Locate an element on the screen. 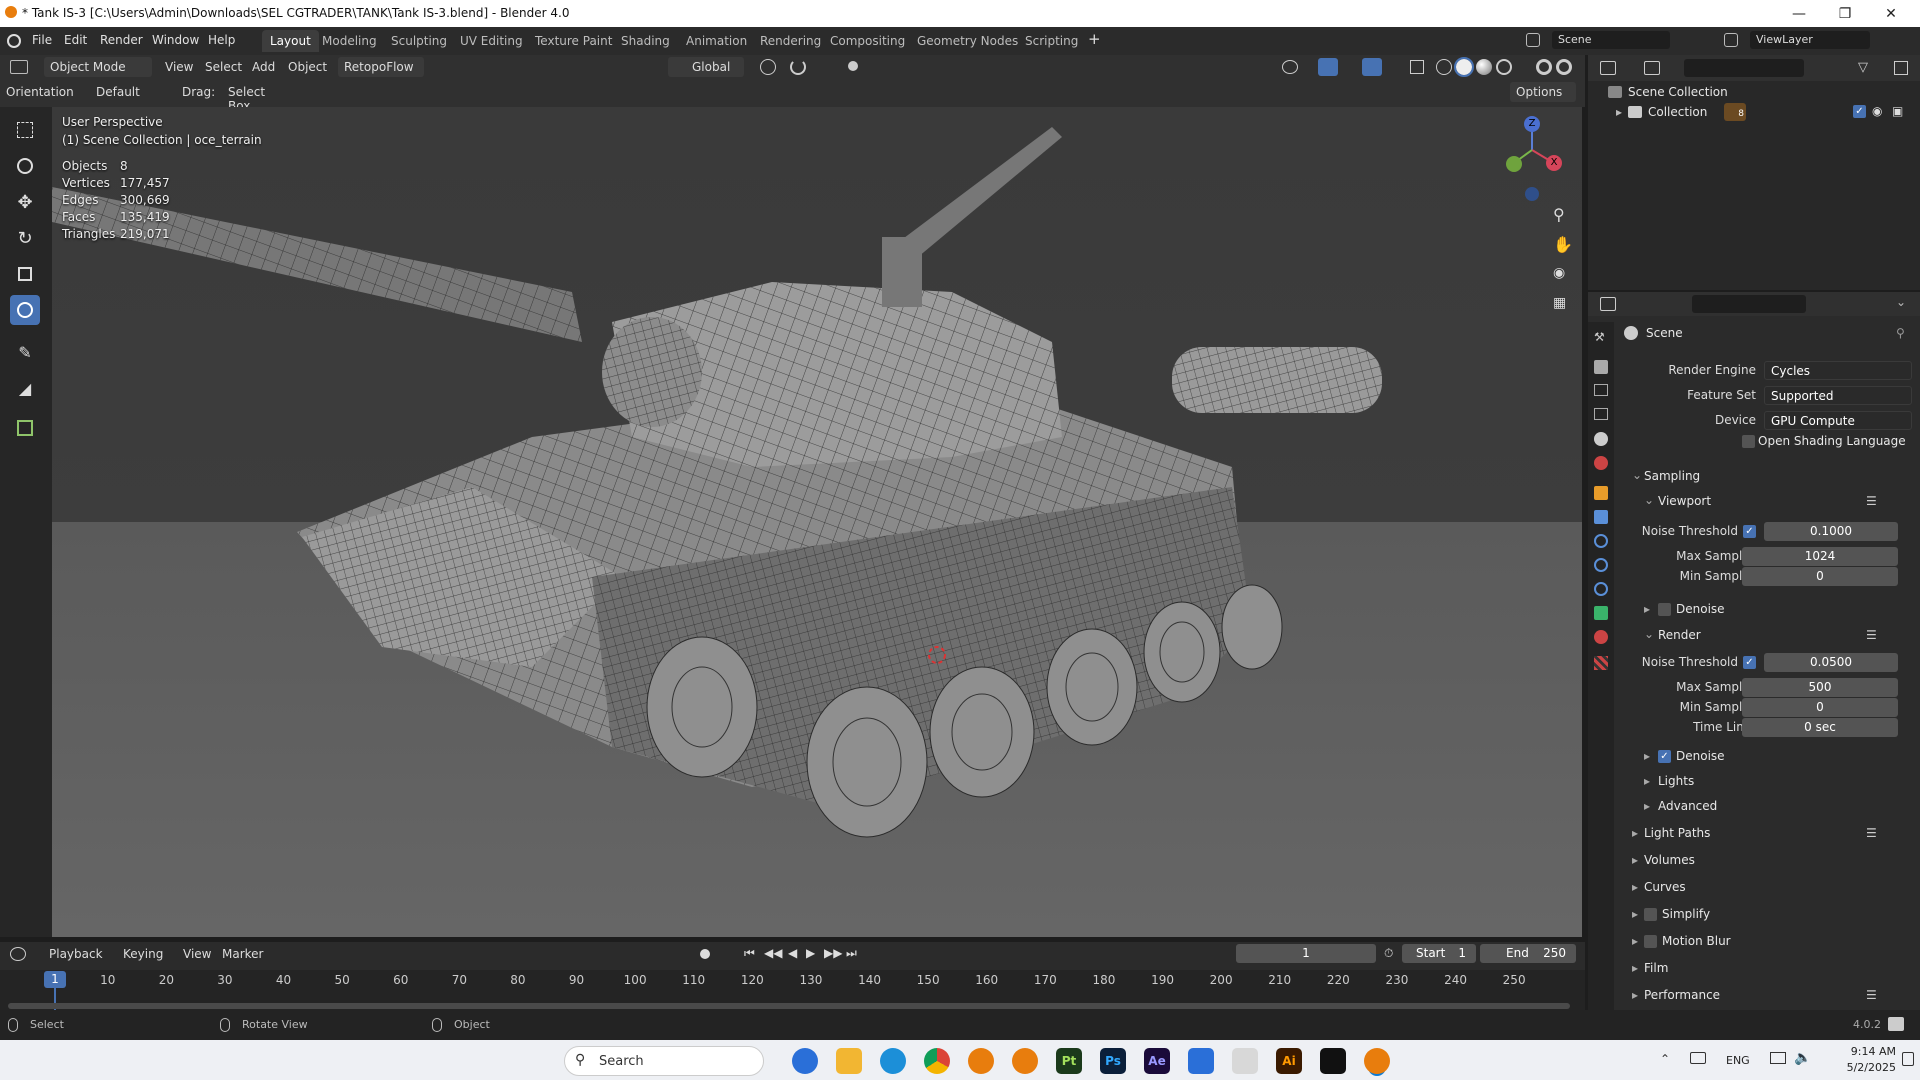 The image size is (1920, 1080). menu-object: Object is located at coordinates (307, 67).